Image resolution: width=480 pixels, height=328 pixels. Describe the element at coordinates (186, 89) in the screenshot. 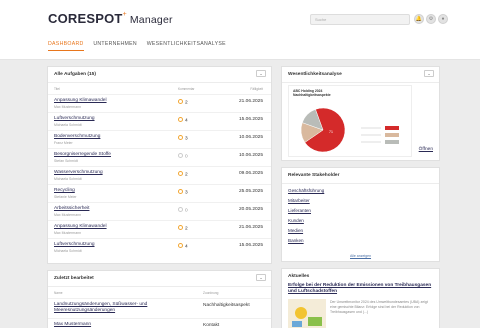

I see `column-header-comments: Kommentar` at that location.